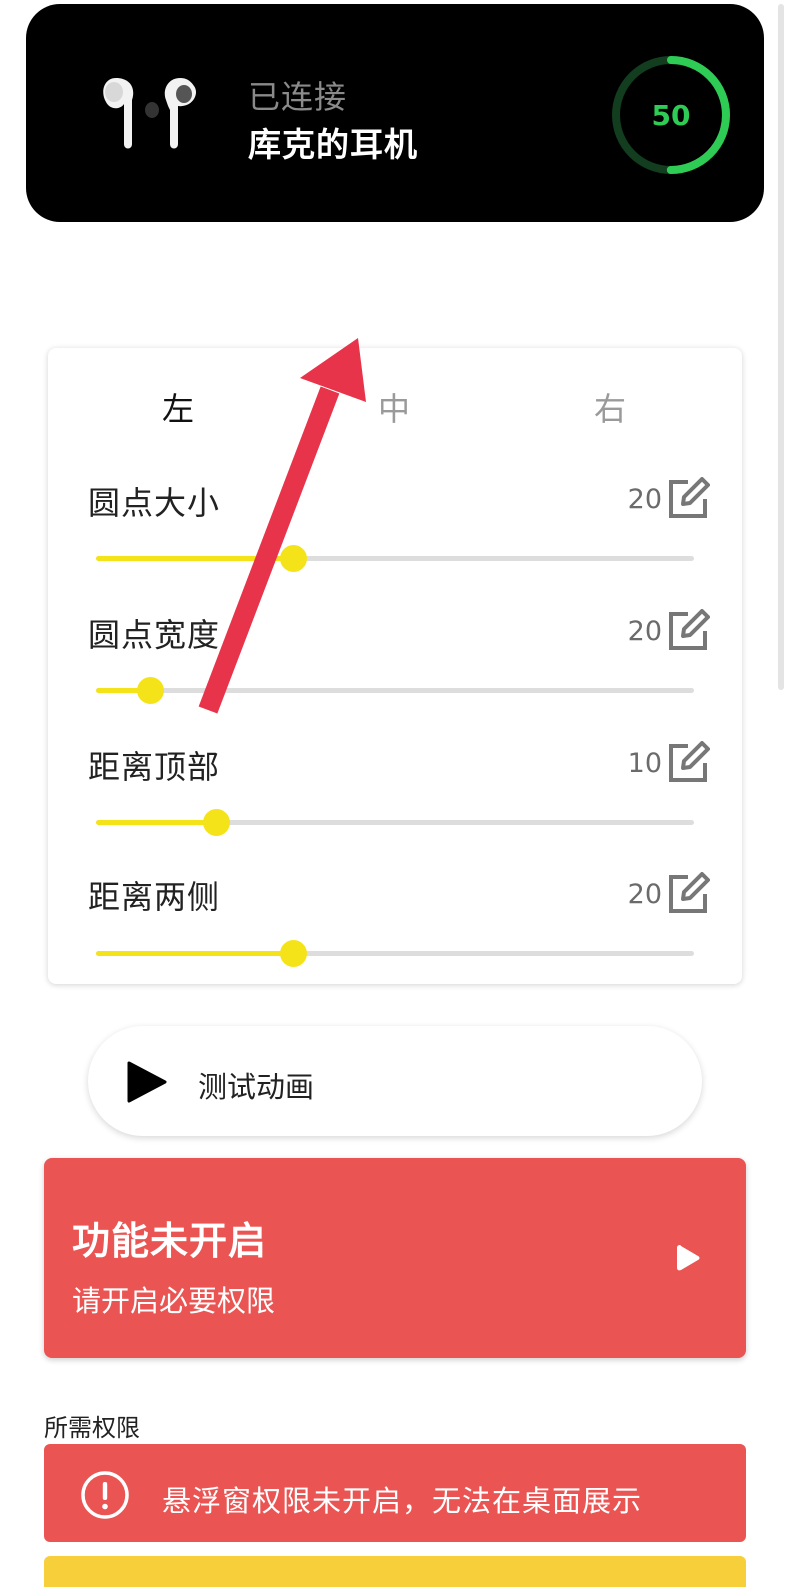  Describe the element at coordinates (395, 953) in the screenshot. I see `side-distance-slider` at that location.